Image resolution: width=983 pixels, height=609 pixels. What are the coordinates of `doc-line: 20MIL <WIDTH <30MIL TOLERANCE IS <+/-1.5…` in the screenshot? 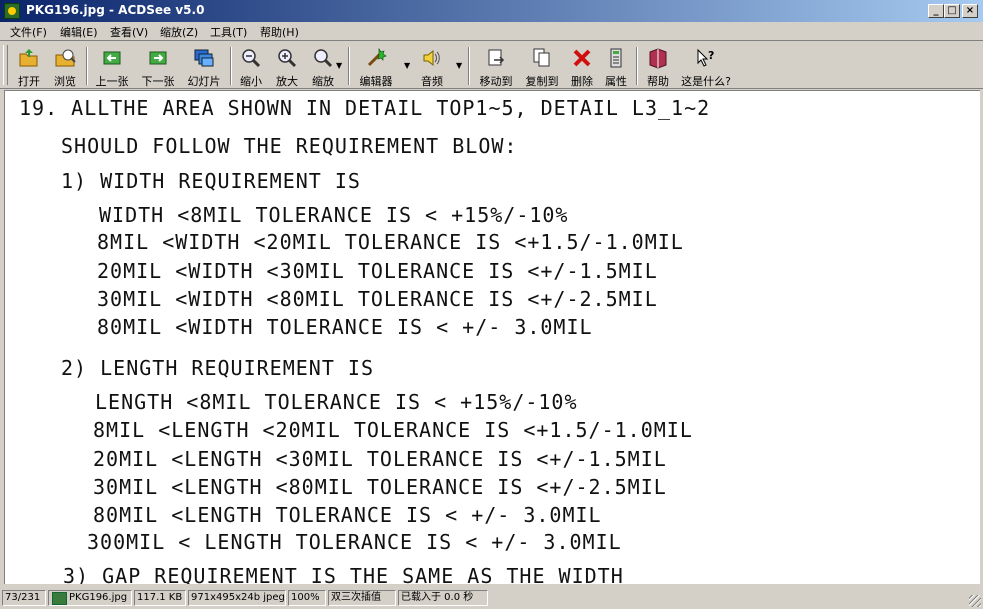 It's located at (377, 271).